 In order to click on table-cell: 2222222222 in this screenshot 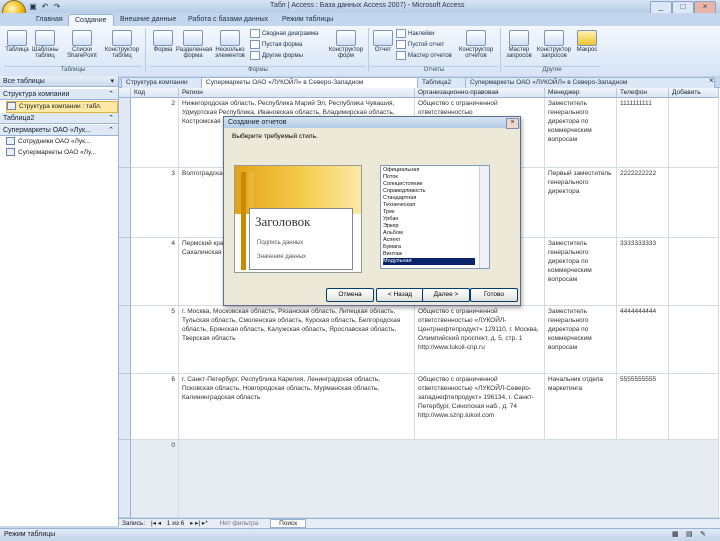, I will do `click(643, 203)`.